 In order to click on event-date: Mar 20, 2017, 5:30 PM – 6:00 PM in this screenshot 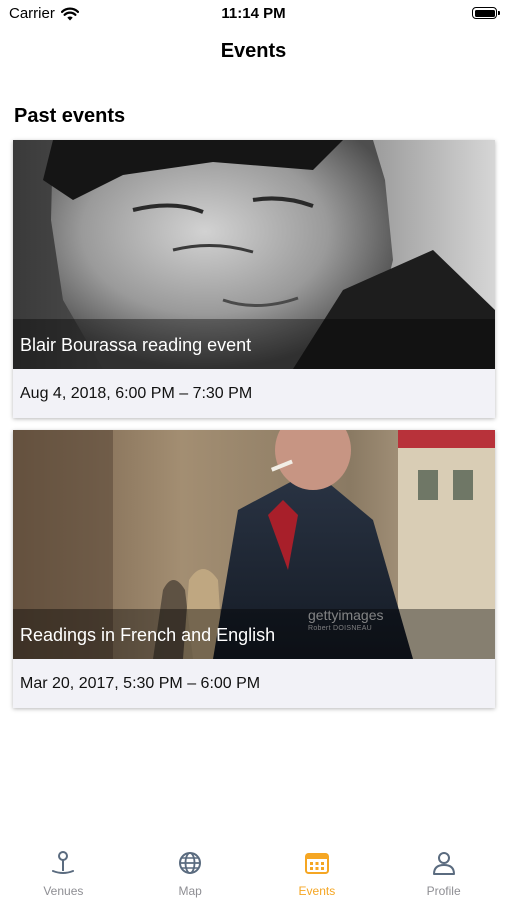, I will do `click(140, 683)`.